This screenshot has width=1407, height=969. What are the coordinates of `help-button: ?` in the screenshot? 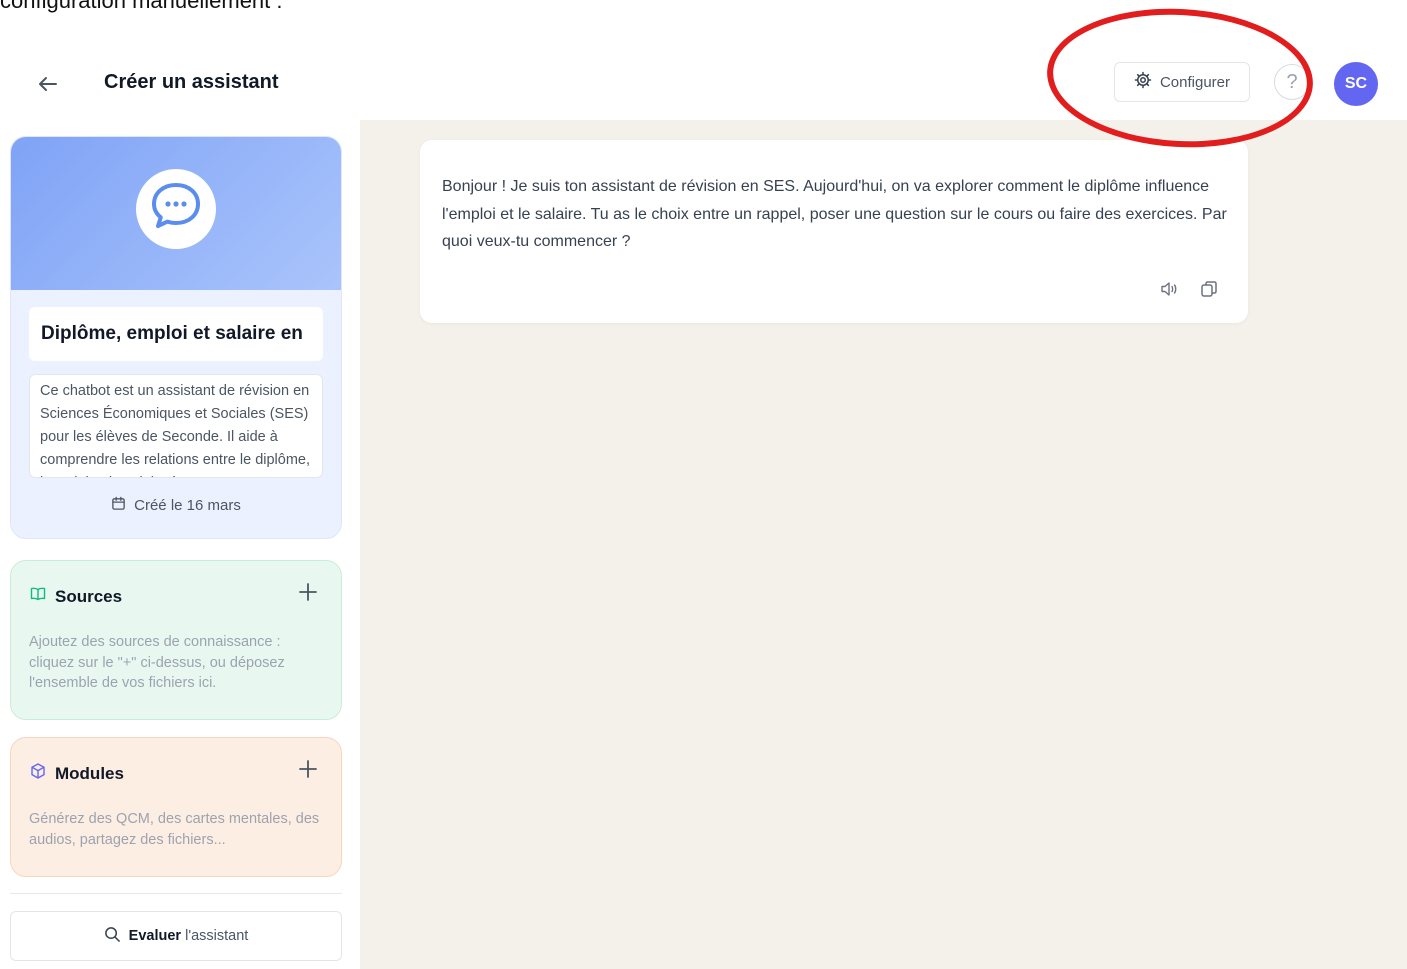 It's located at (1292, 82).